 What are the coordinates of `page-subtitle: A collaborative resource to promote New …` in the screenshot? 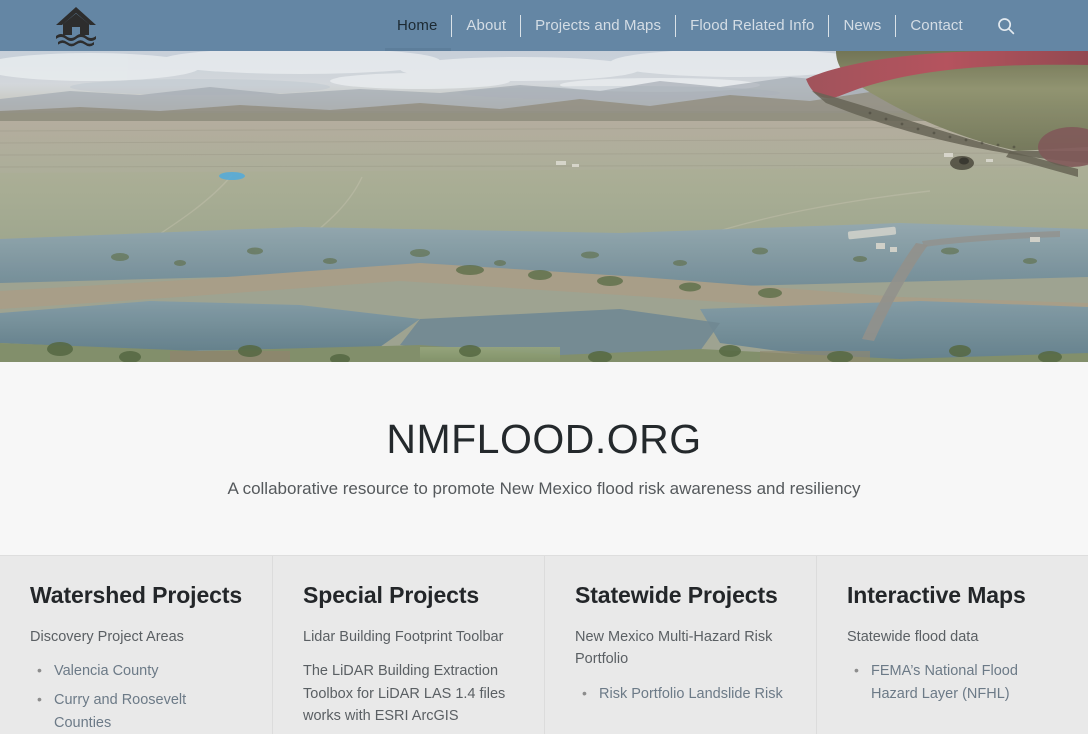 It's located at (544, 489).